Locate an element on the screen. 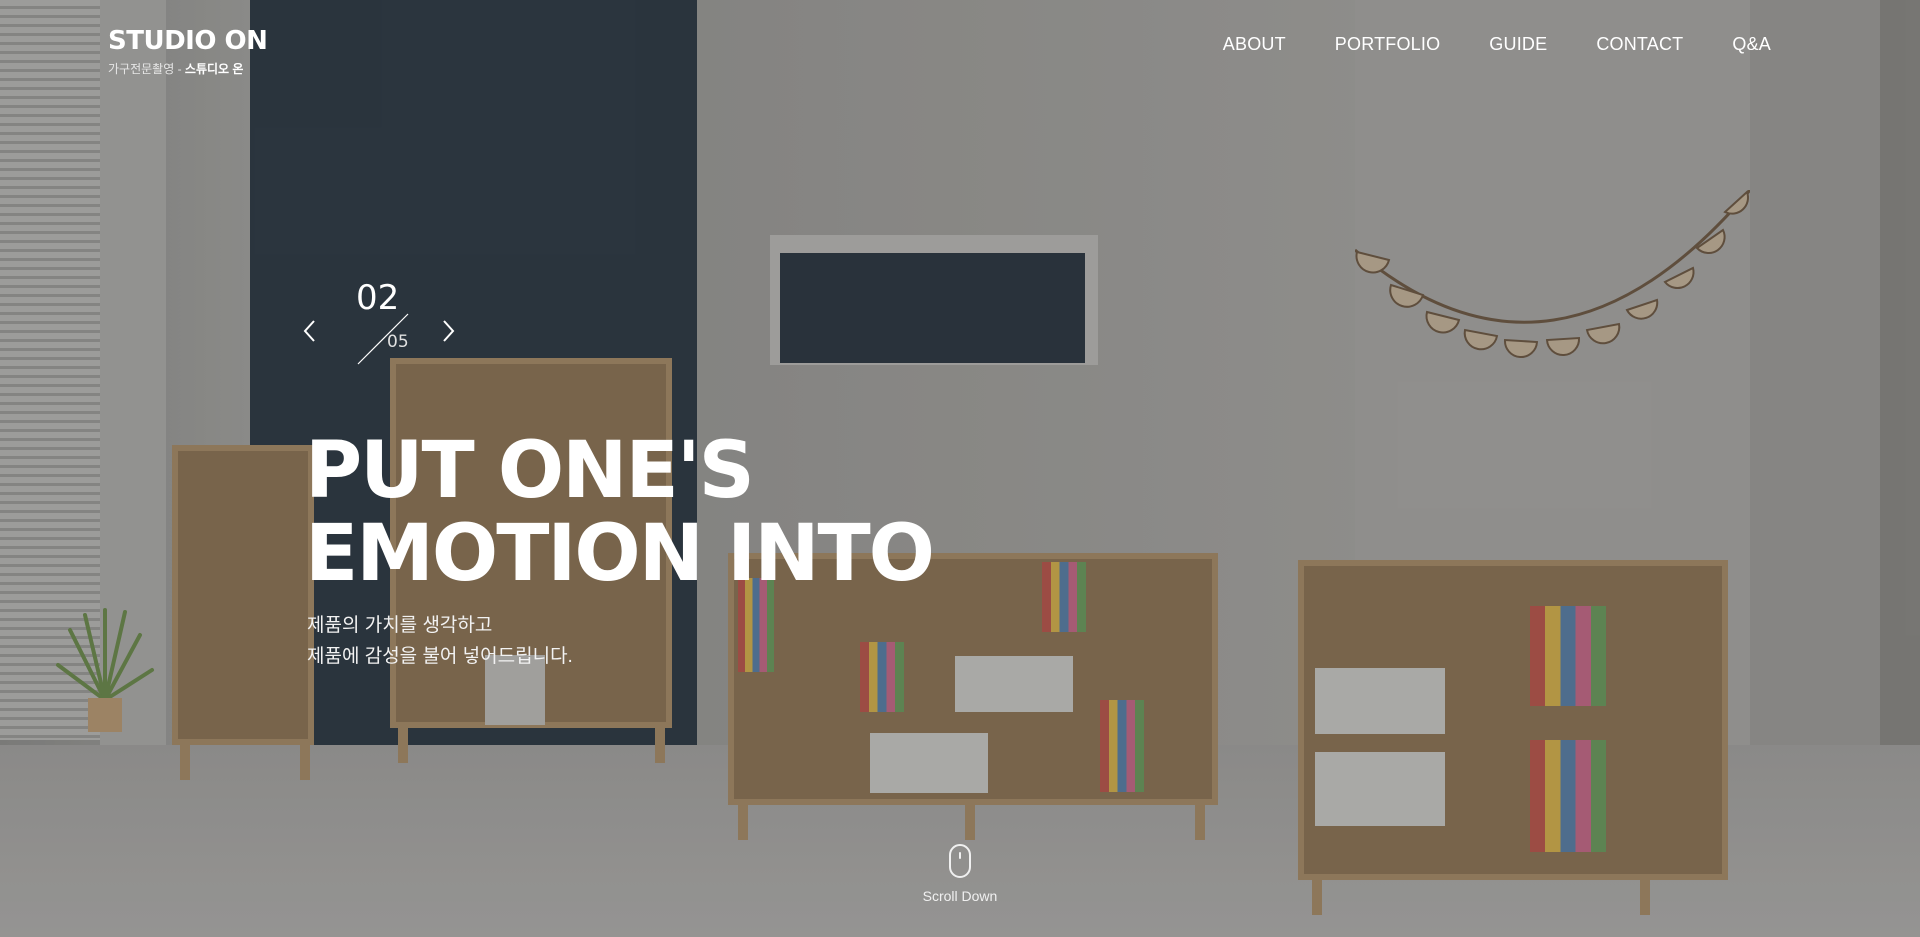 This screenshot has height=937, width=1920. nav-item-contact: CONTACT is located at coordinates (1639, 44).